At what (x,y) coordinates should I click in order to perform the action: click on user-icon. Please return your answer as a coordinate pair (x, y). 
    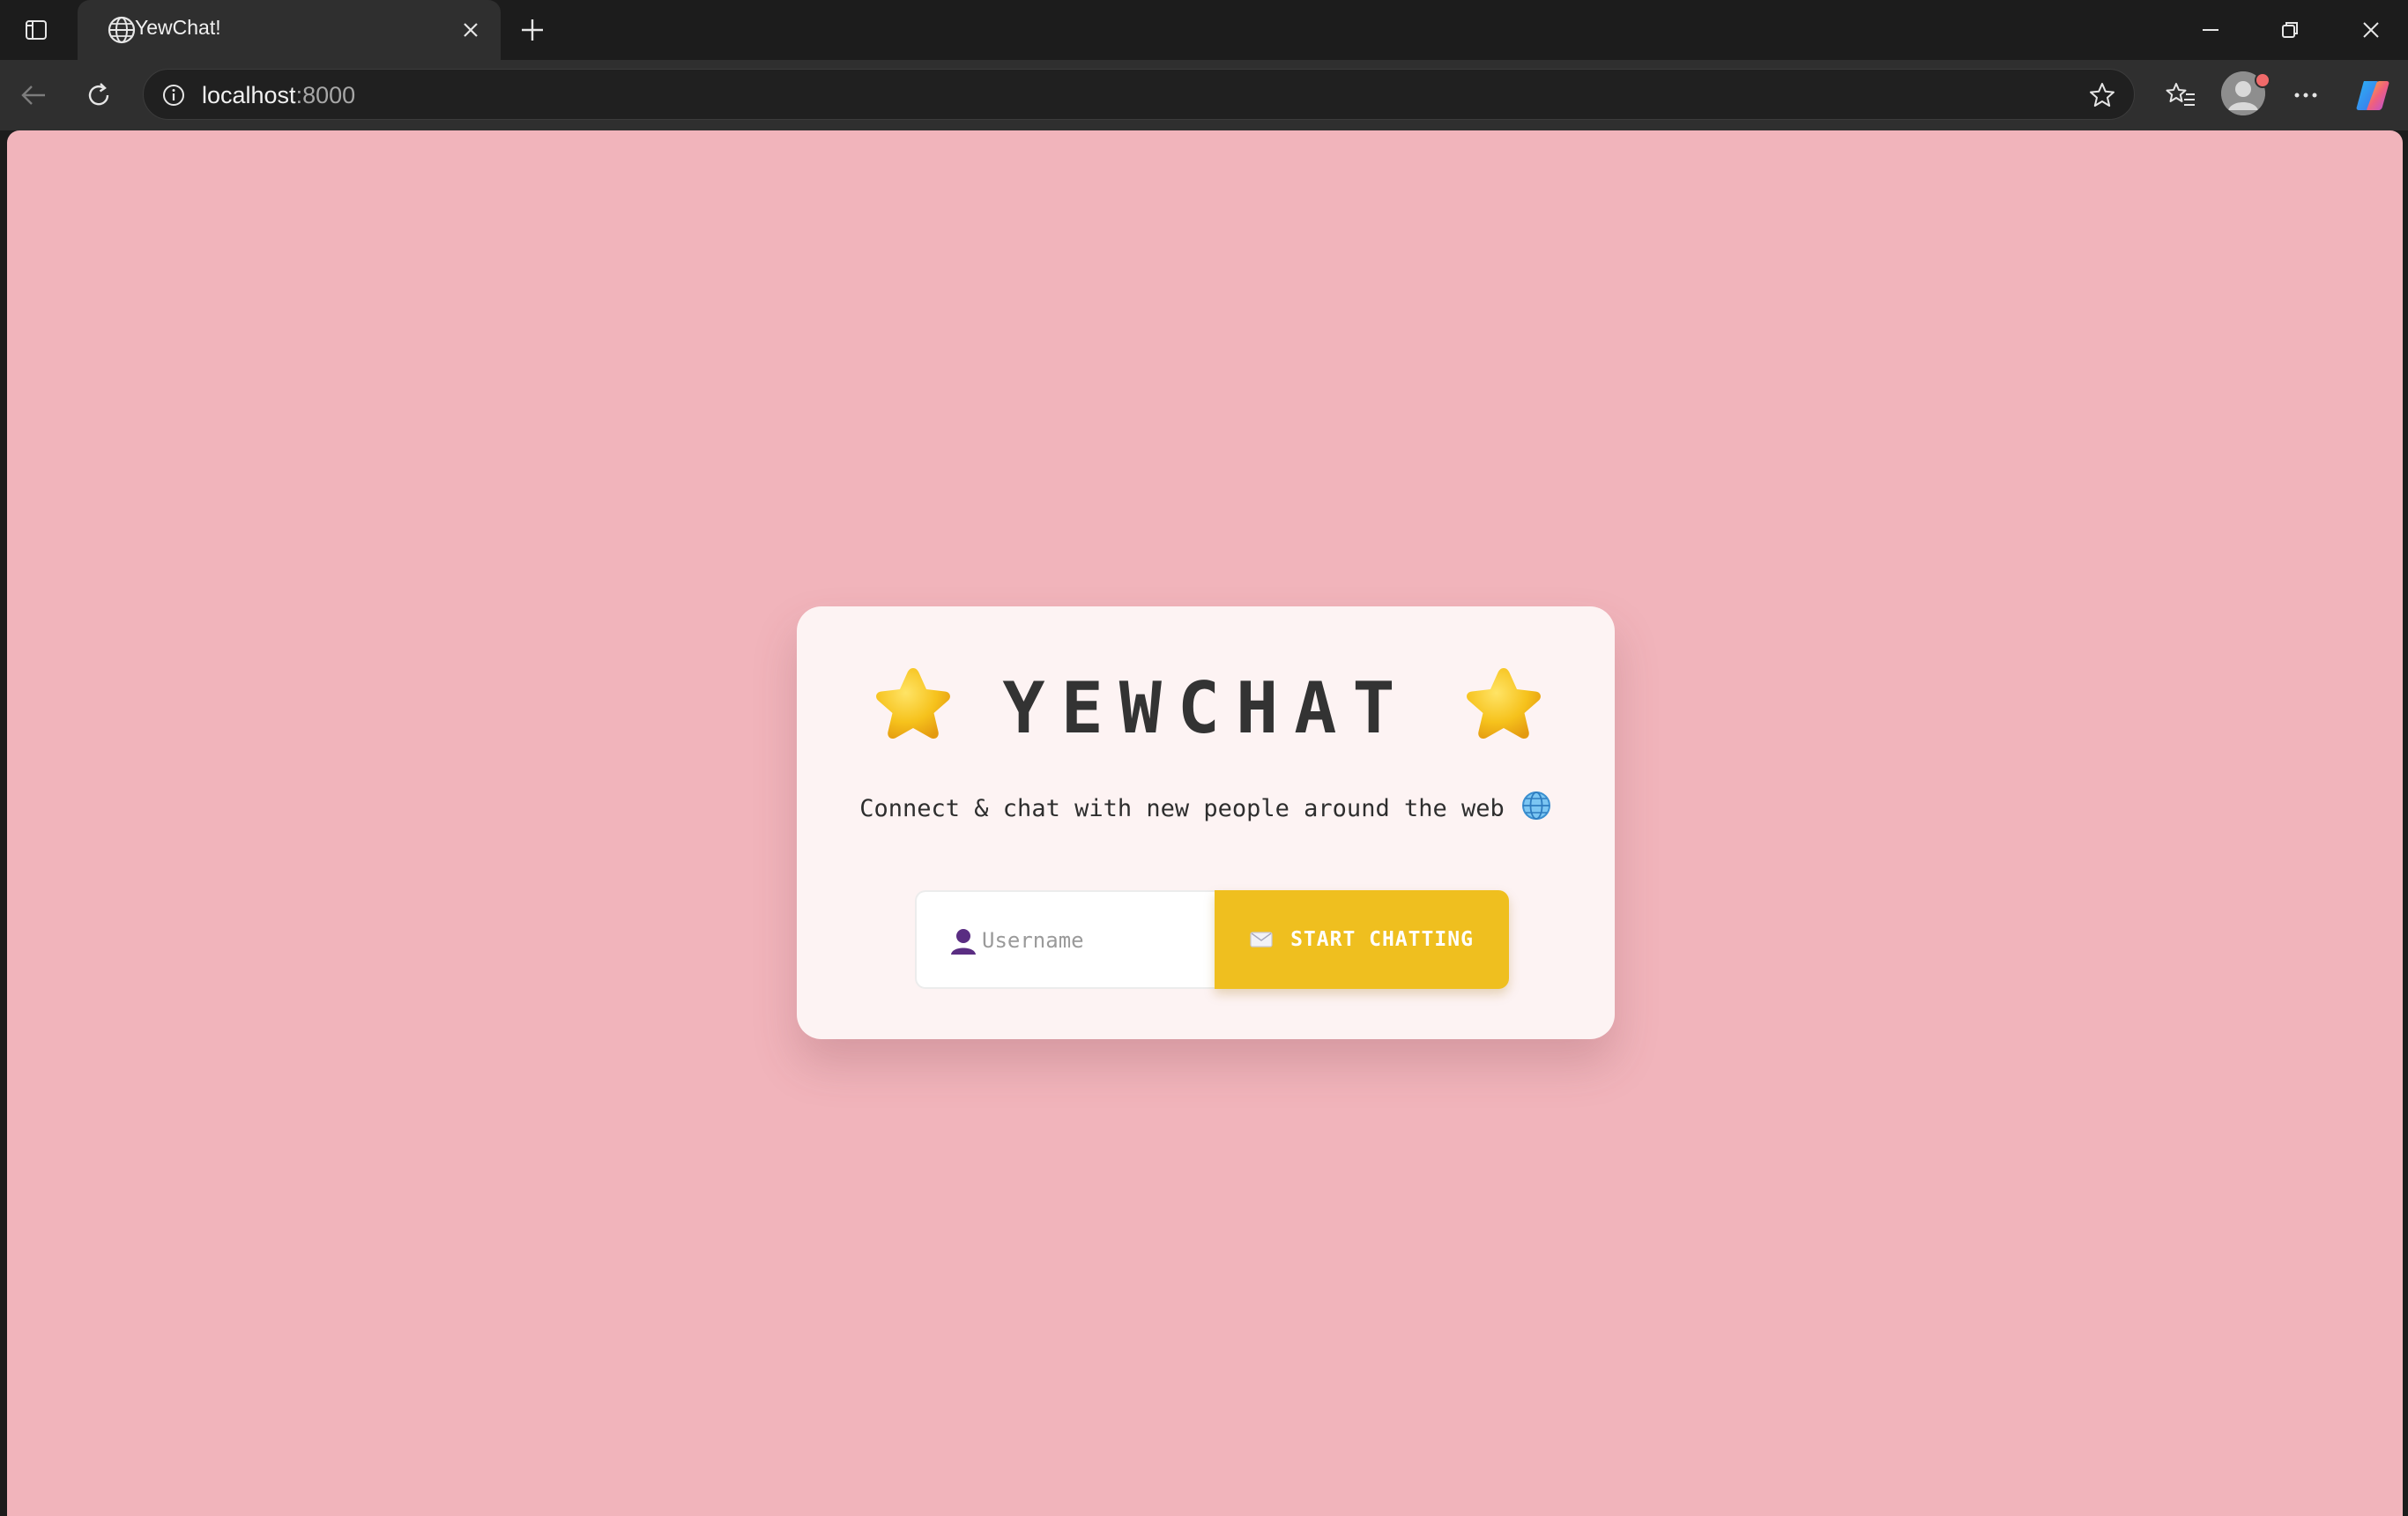
    Looking at the image, I should click on (963, 941).